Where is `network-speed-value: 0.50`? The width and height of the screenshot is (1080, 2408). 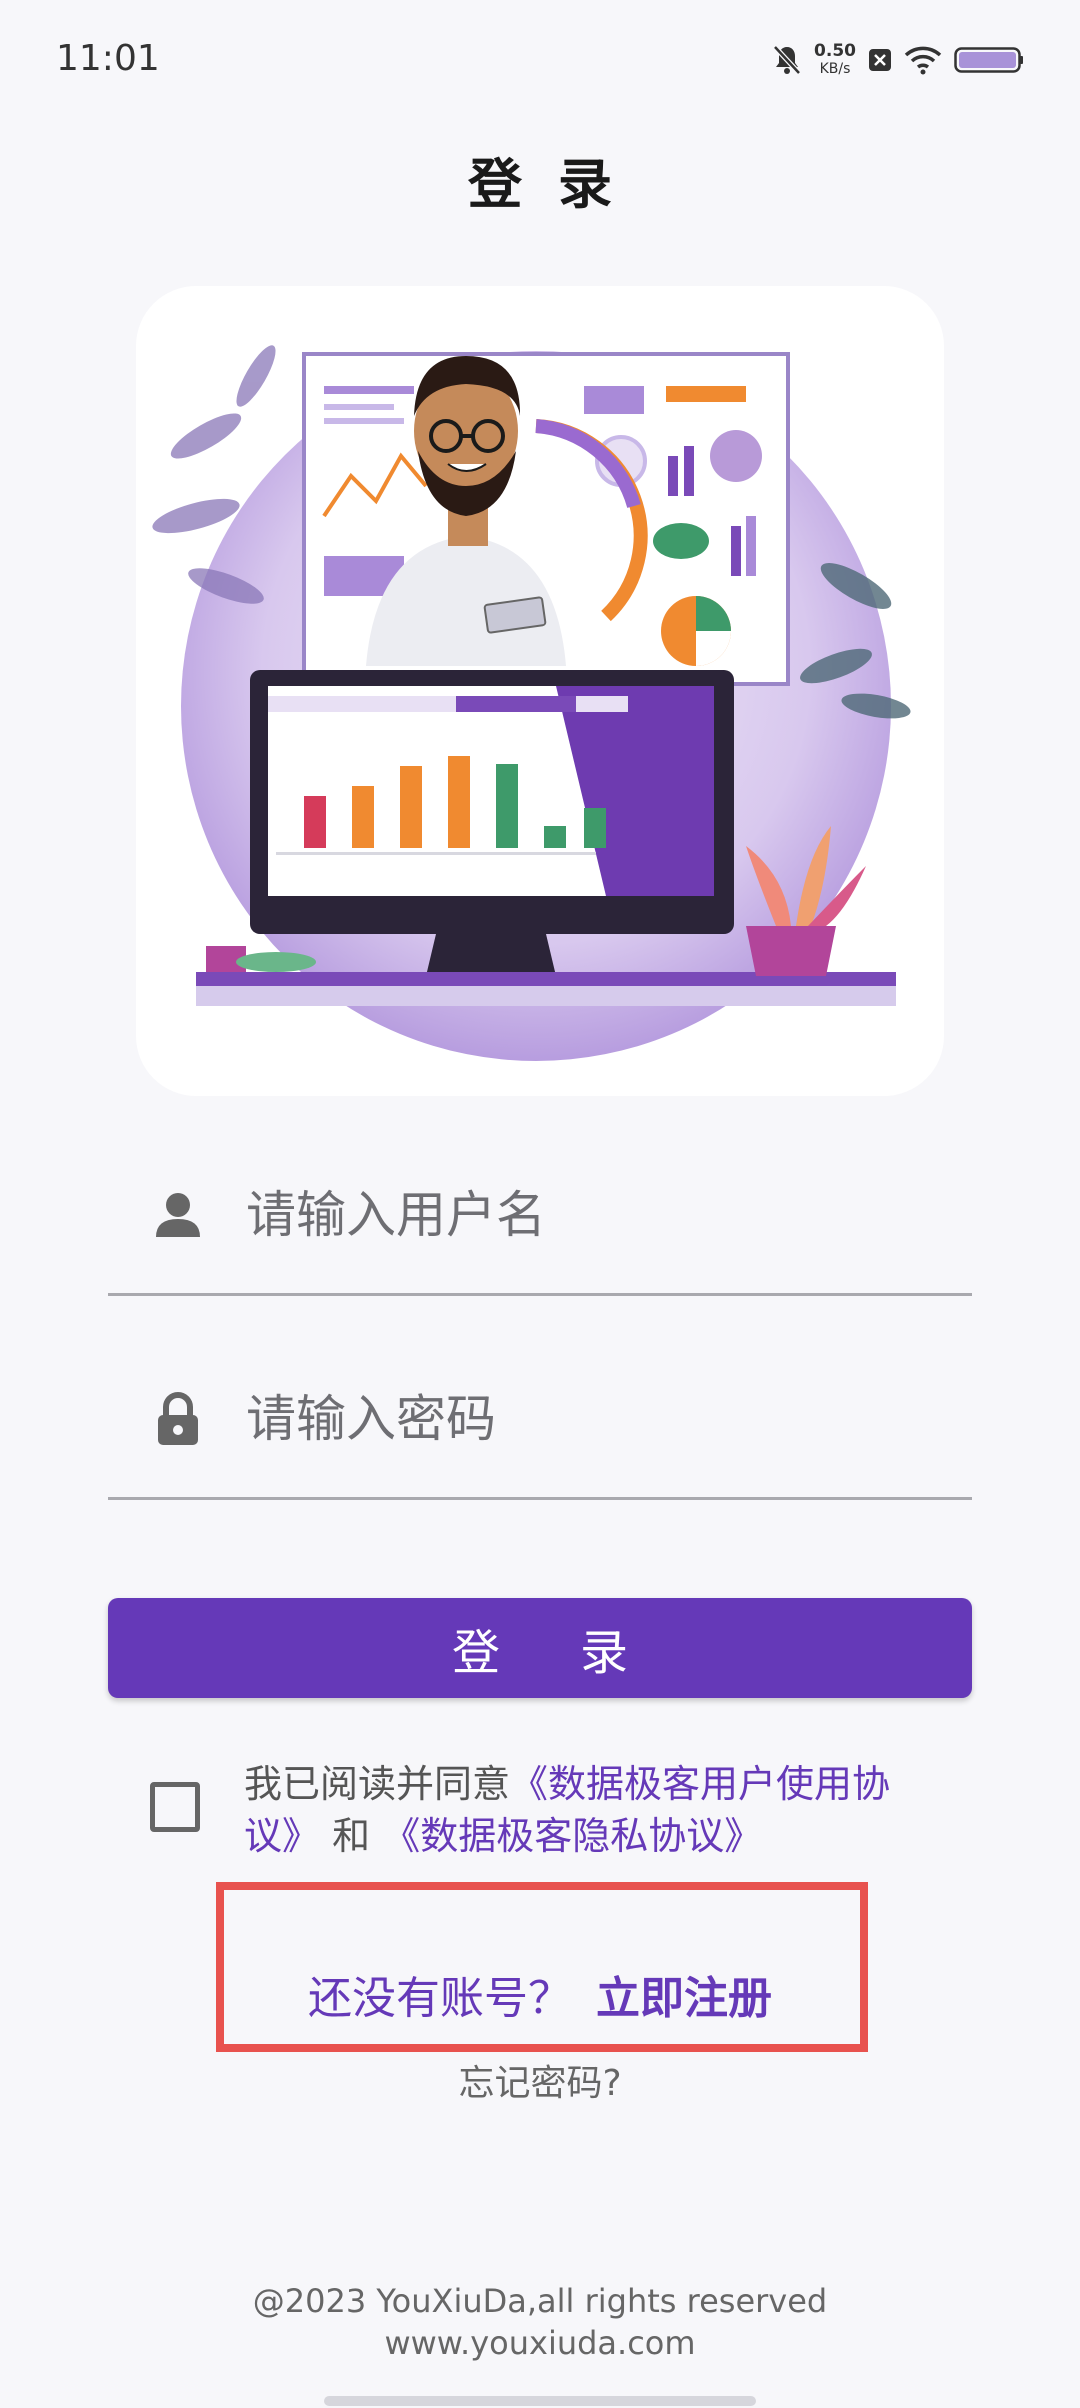
network-speed-value: 0.50 is located at coordinates (835, 51).